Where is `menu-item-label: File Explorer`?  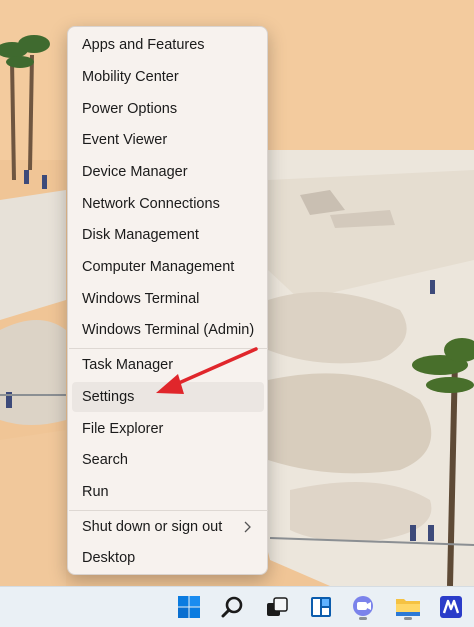
menu-item-label: File Explorer is located at coordinates (123, 429).